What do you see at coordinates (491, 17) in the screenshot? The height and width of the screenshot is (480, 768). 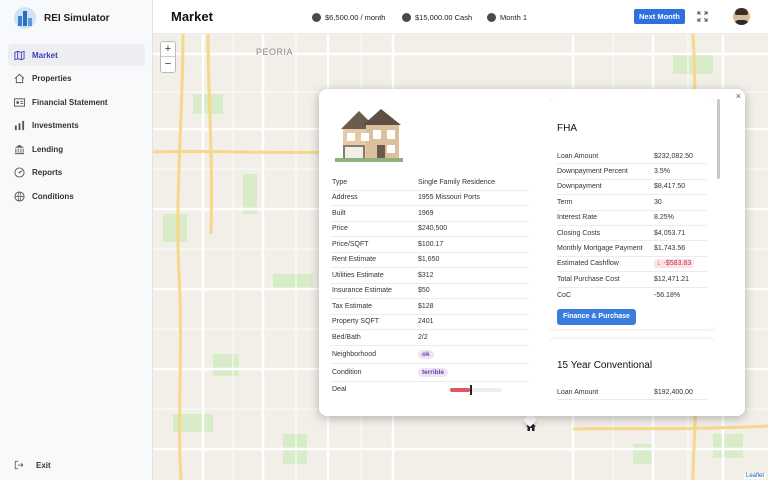 I see `clock-icon` at bounding box center [491, 17].